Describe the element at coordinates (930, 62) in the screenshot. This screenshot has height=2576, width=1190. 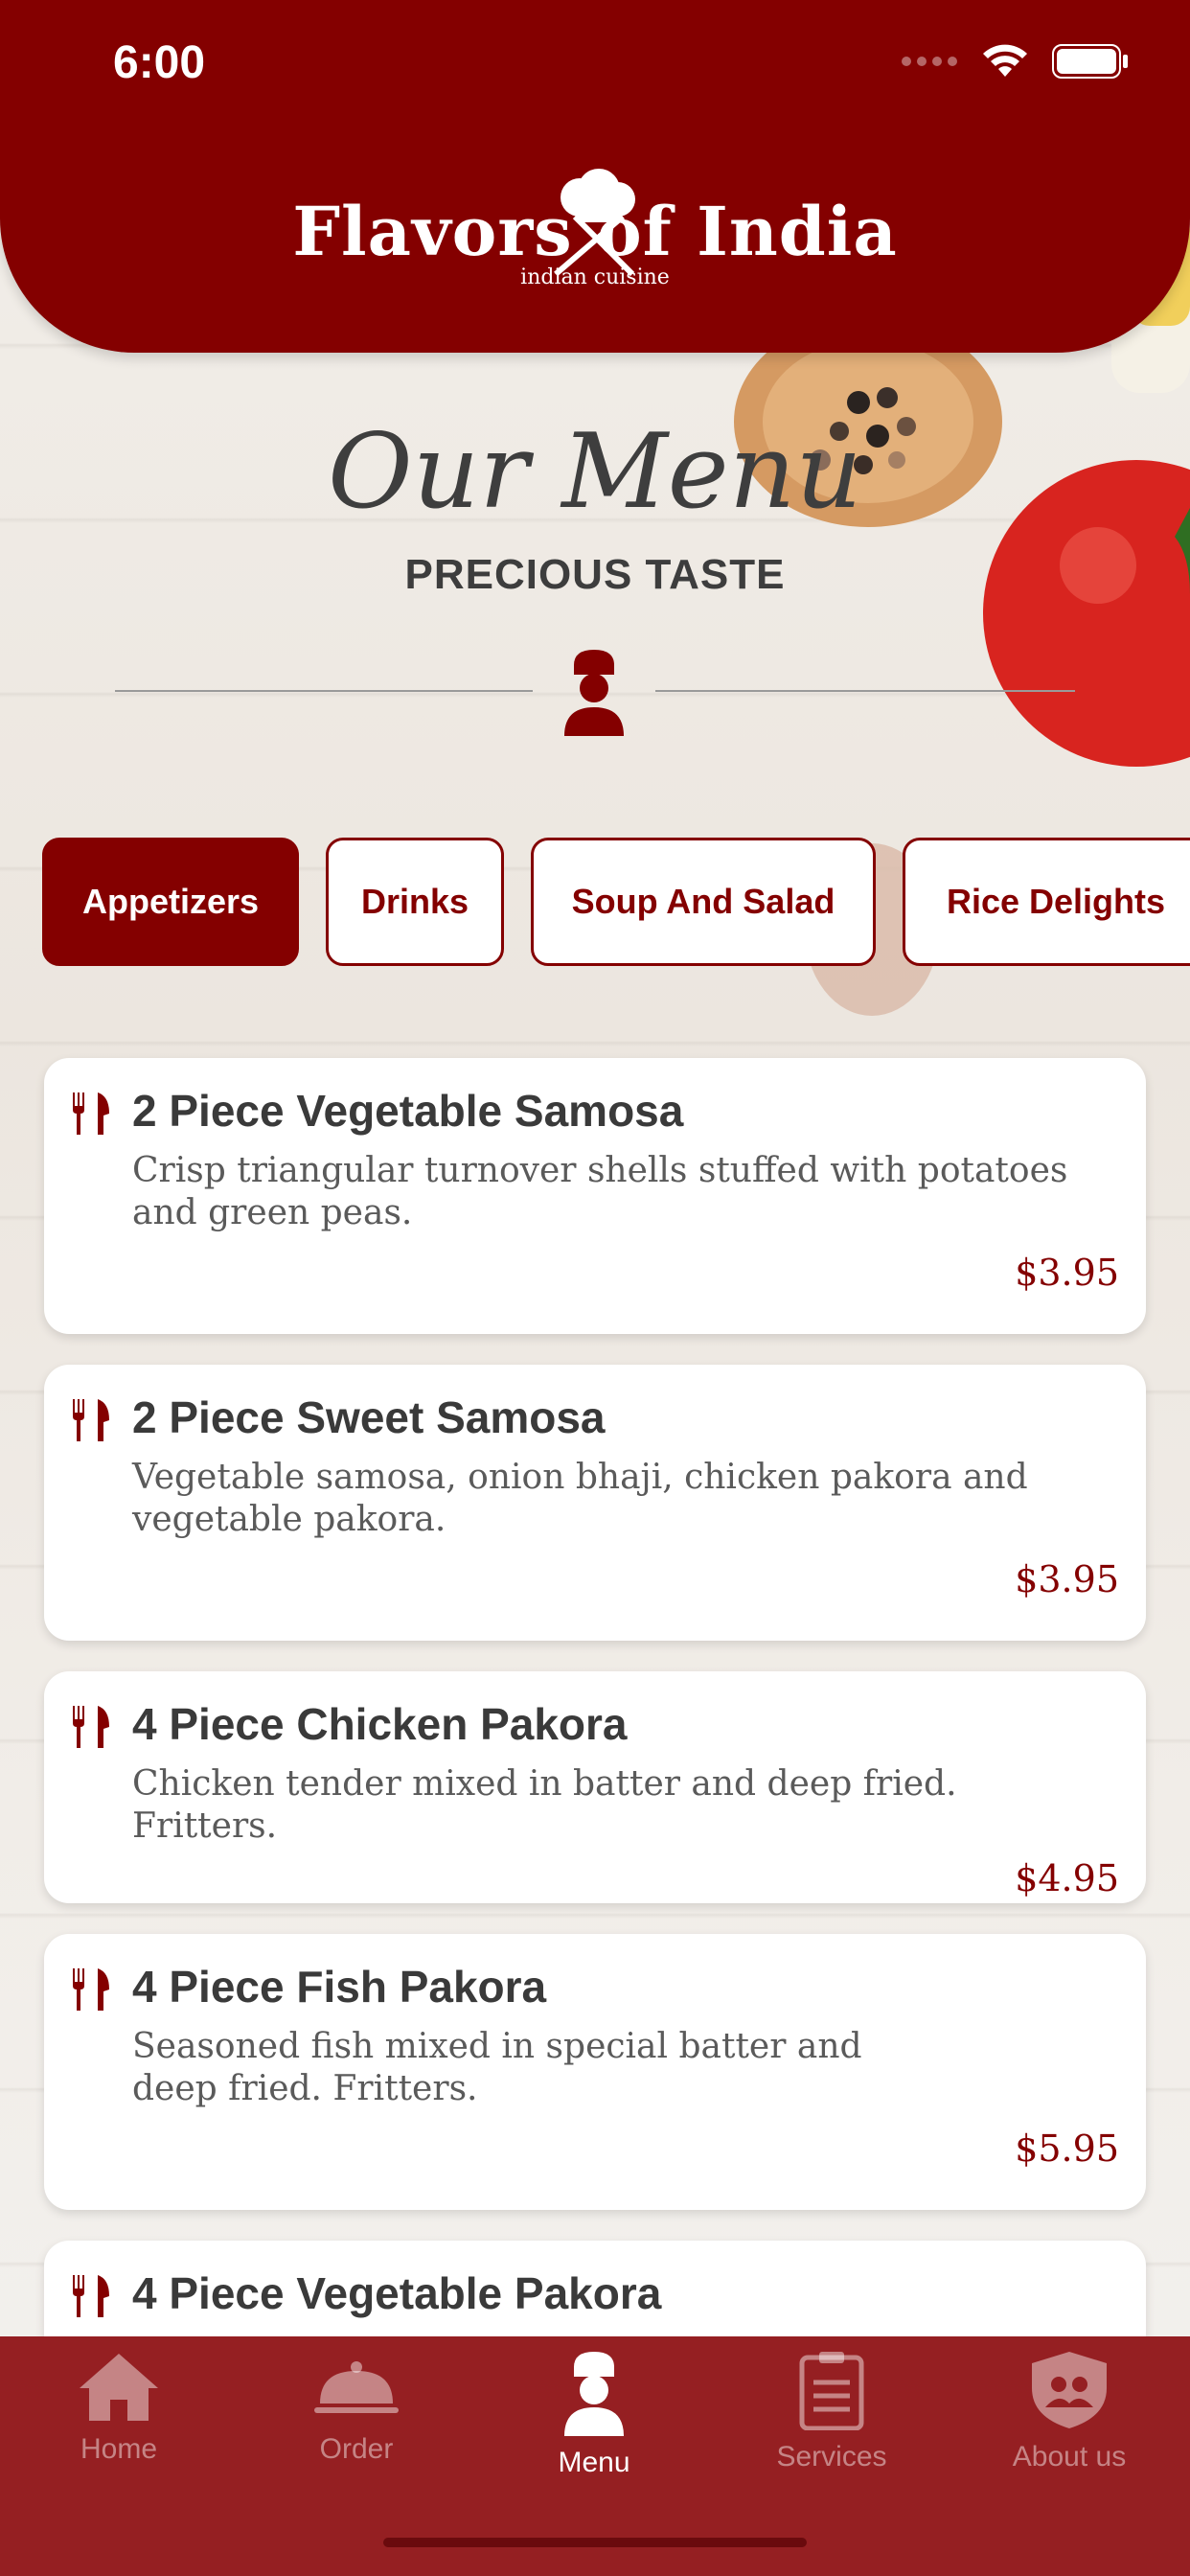
I see `signal-icon` at that location.